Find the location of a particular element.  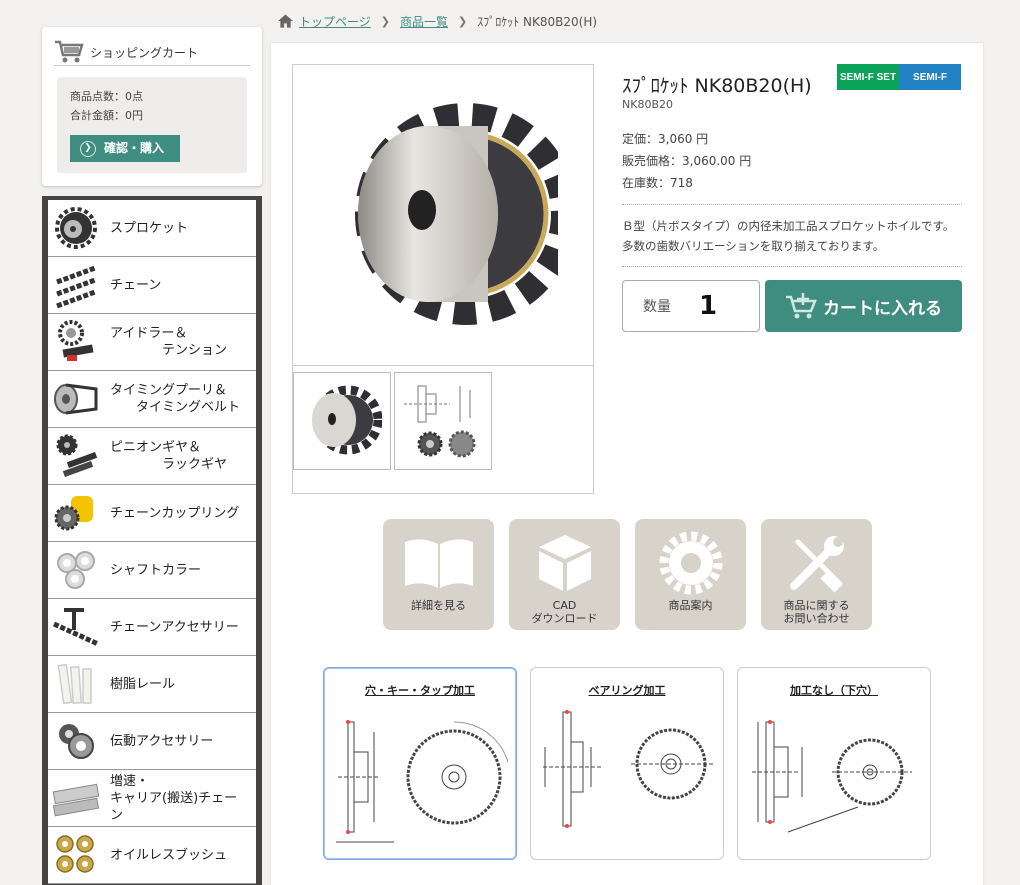

category-label: アイドラー＆ テンション is located at coordinates (169, 342).